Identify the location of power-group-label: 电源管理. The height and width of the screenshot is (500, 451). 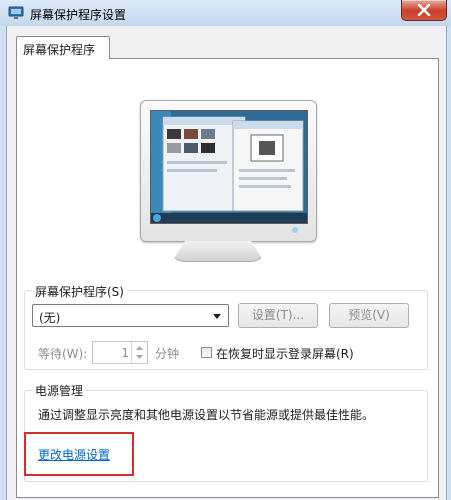
(59, 390).